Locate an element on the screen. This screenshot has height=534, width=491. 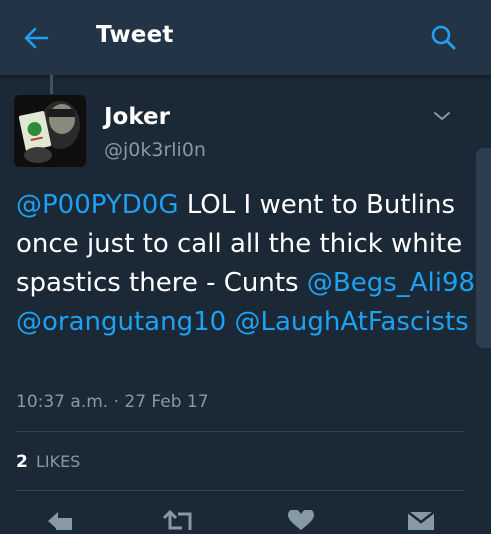
reply-icon is located at coordinates (60, 521).